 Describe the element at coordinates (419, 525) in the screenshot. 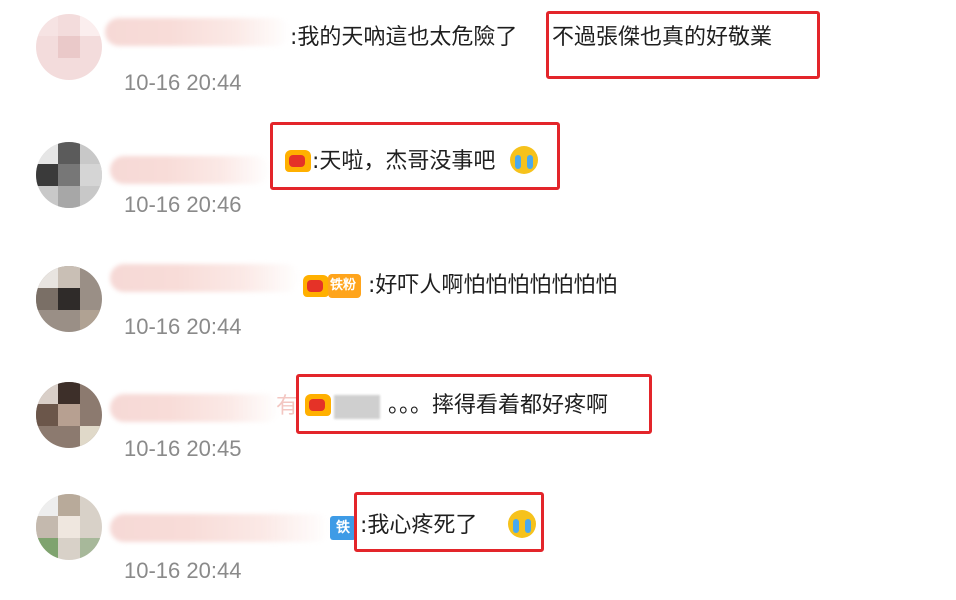

I see `comment-text: :我心疼死了` at that location.